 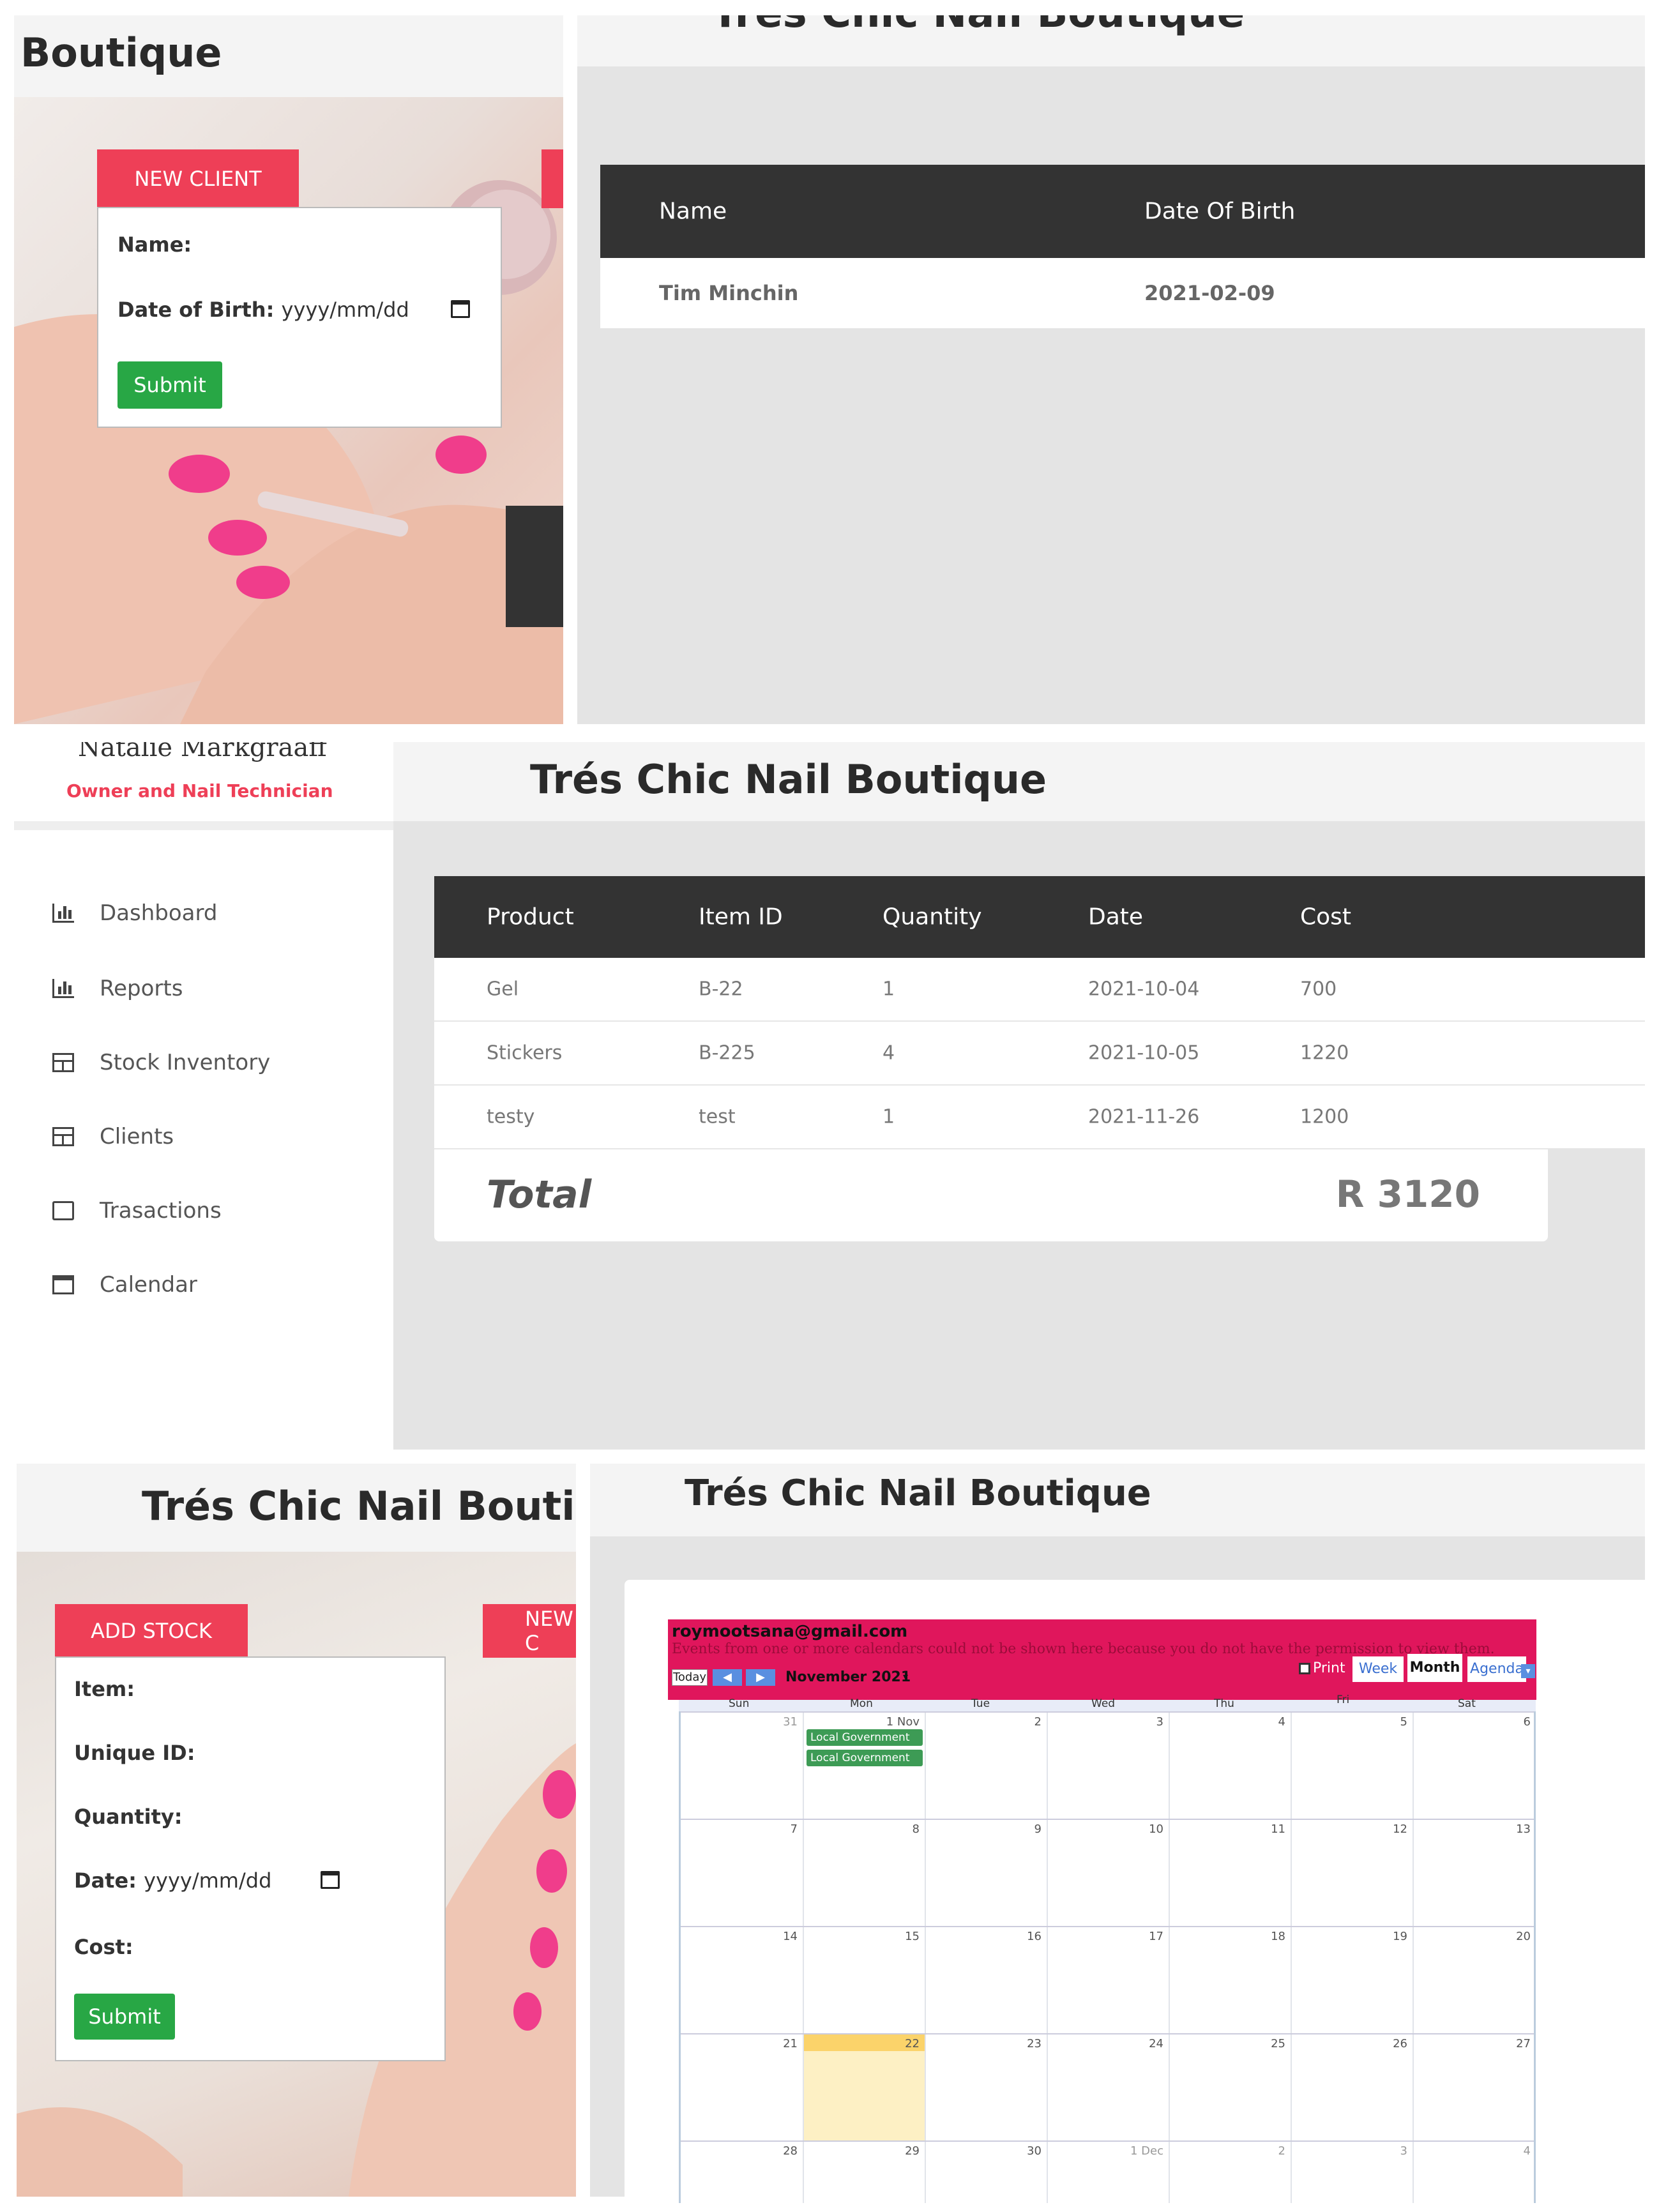 What do you see at coordinates (1435, 1668) in the screenshot?
I see `view-month-tab: Month` at bounding box center [1435, 1668].